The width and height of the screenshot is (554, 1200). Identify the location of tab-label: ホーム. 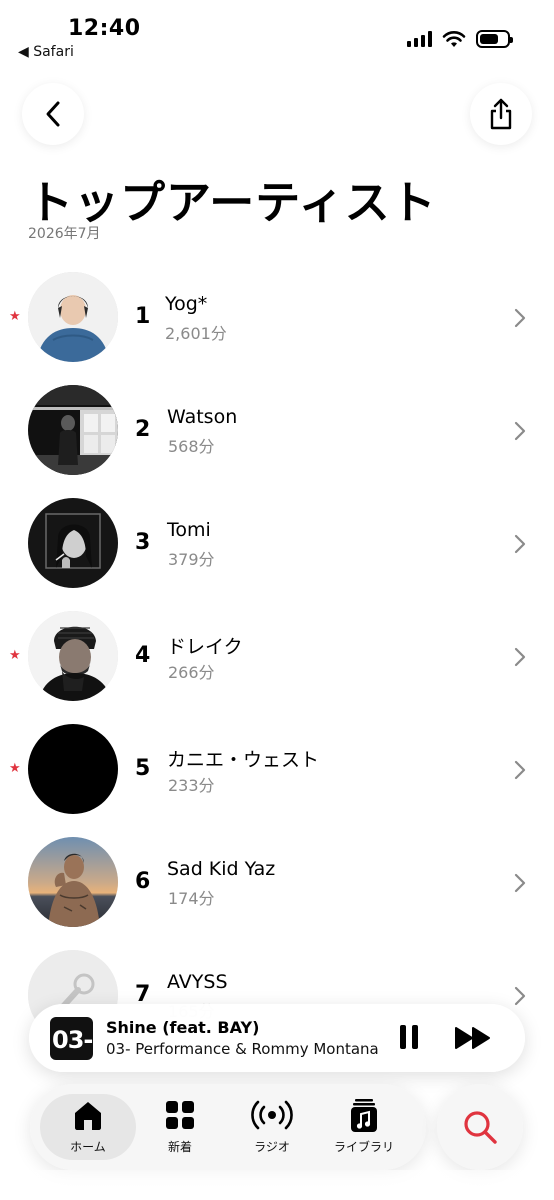
(88, 1147).